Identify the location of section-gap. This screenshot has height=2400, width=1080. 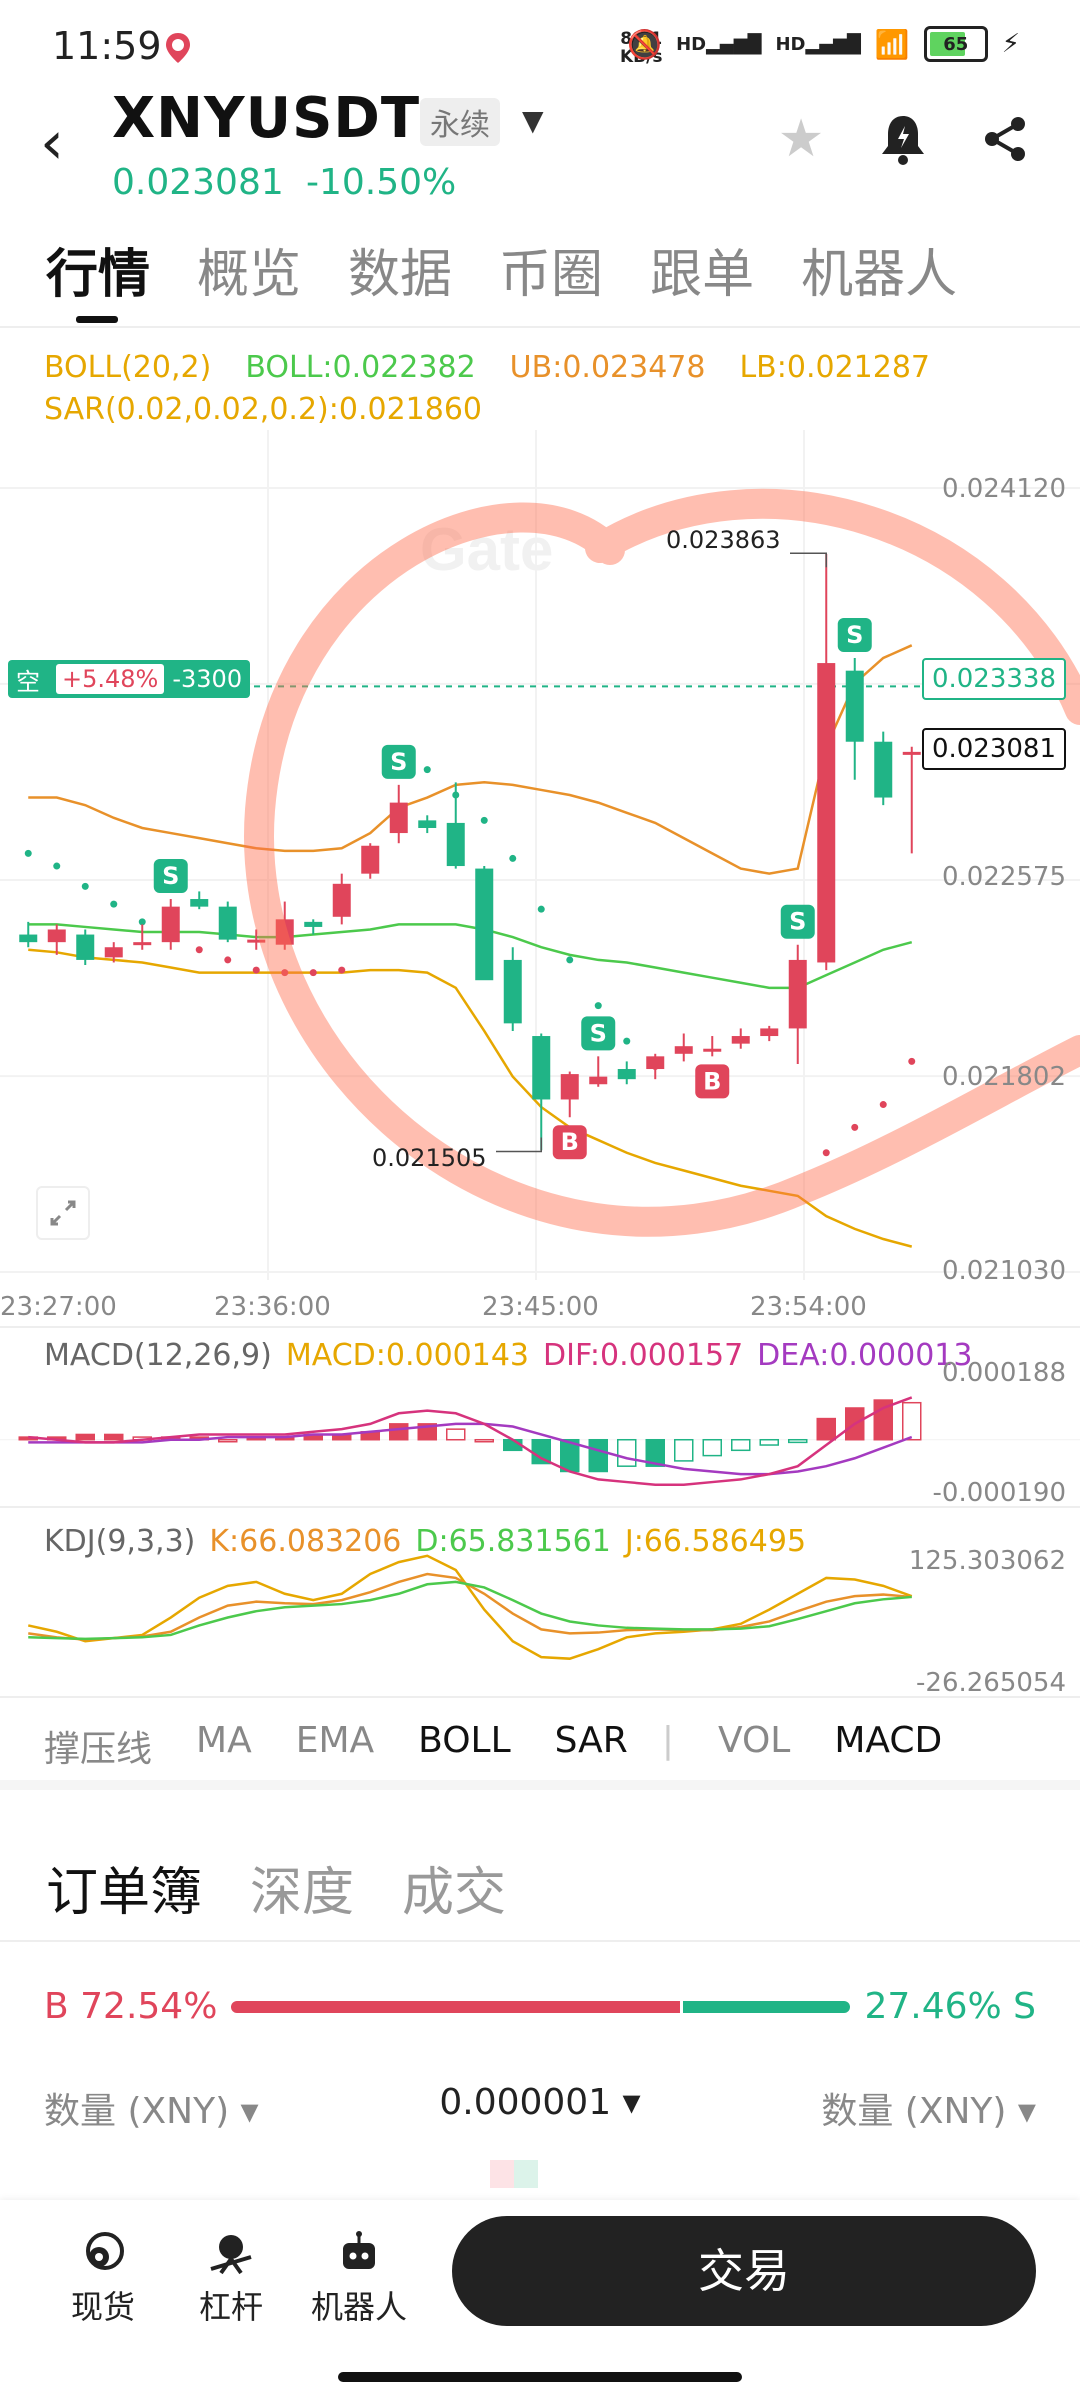
(540, 1785).